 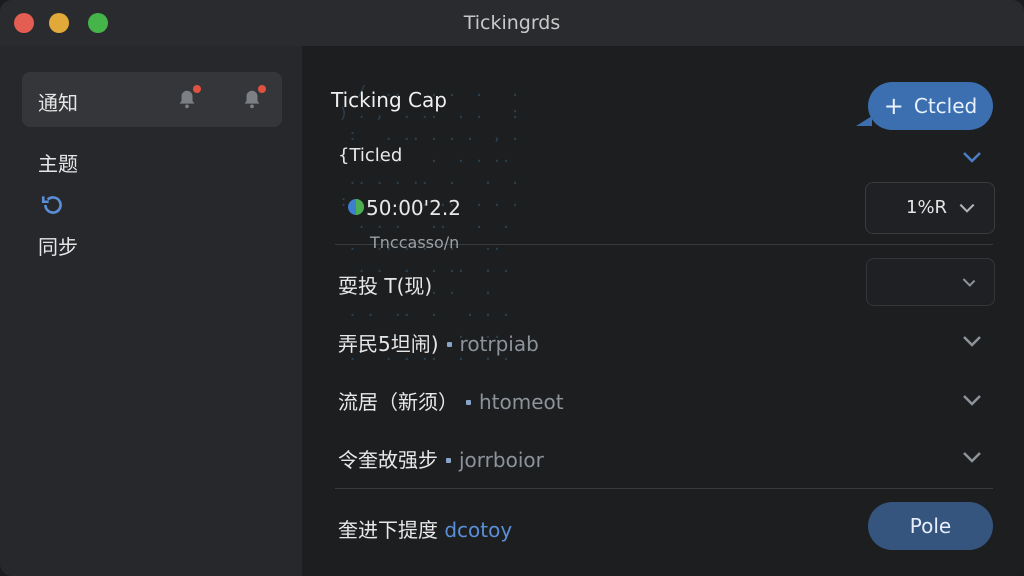 What do you see at coordinates (58, 245) in the screenshot?
I see `sidebar-item-sync: 同步` at bounding box center [58, 245].